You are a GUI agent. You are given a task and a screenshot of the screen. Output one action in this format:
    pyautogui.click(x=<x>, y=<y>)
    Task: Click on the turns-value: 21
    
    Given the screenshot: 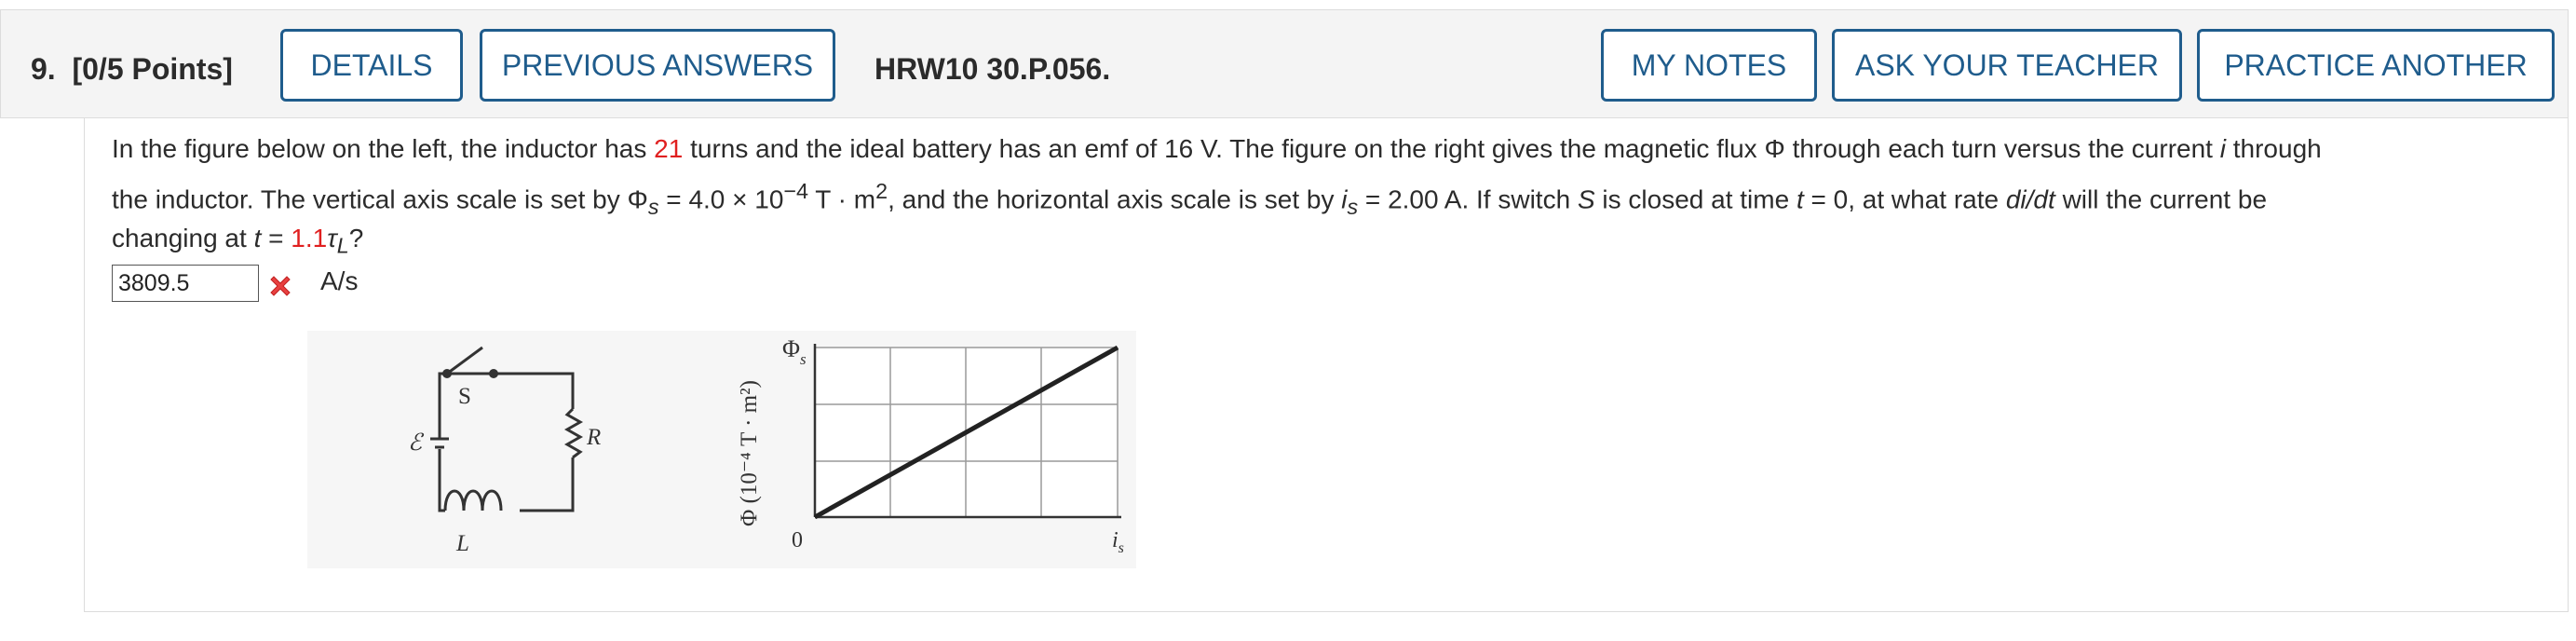 What is the action you would take?
    pyautogui.click(x=669, y=148)
    